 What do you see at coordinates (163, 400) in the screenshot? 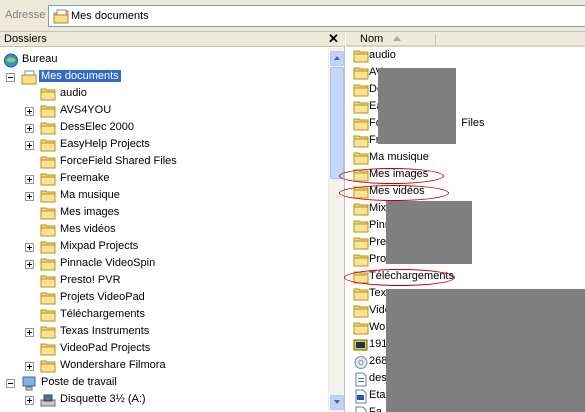
I see `tree-item: Disquette 3½ (A:)` at bounding box center [163, 400].